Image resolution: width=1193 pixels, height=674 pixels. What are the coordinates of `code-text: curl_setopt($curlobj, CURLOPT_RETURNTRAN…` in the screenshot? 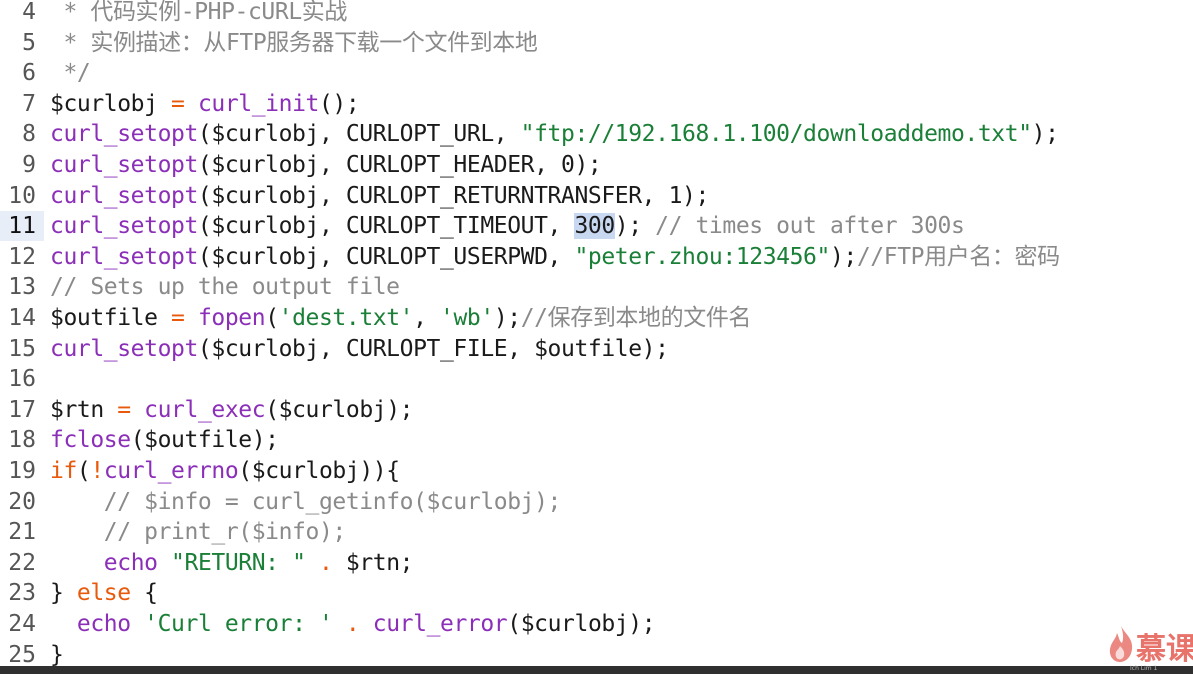 It's located at (379, 196).